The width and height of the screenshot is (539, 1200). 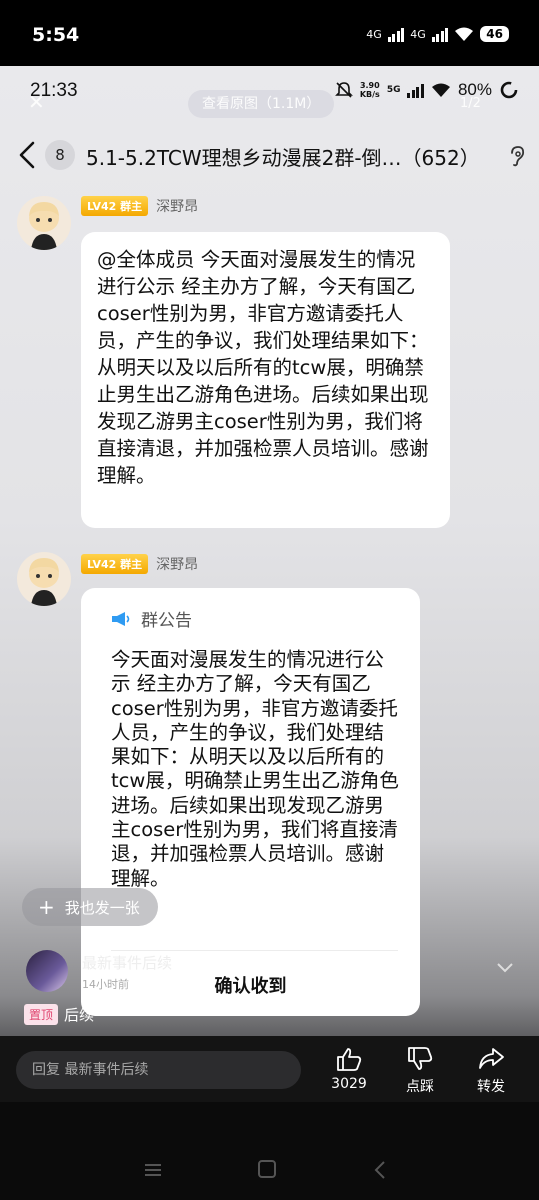 I want to click on back-icon, so click(x=380, y=1170).